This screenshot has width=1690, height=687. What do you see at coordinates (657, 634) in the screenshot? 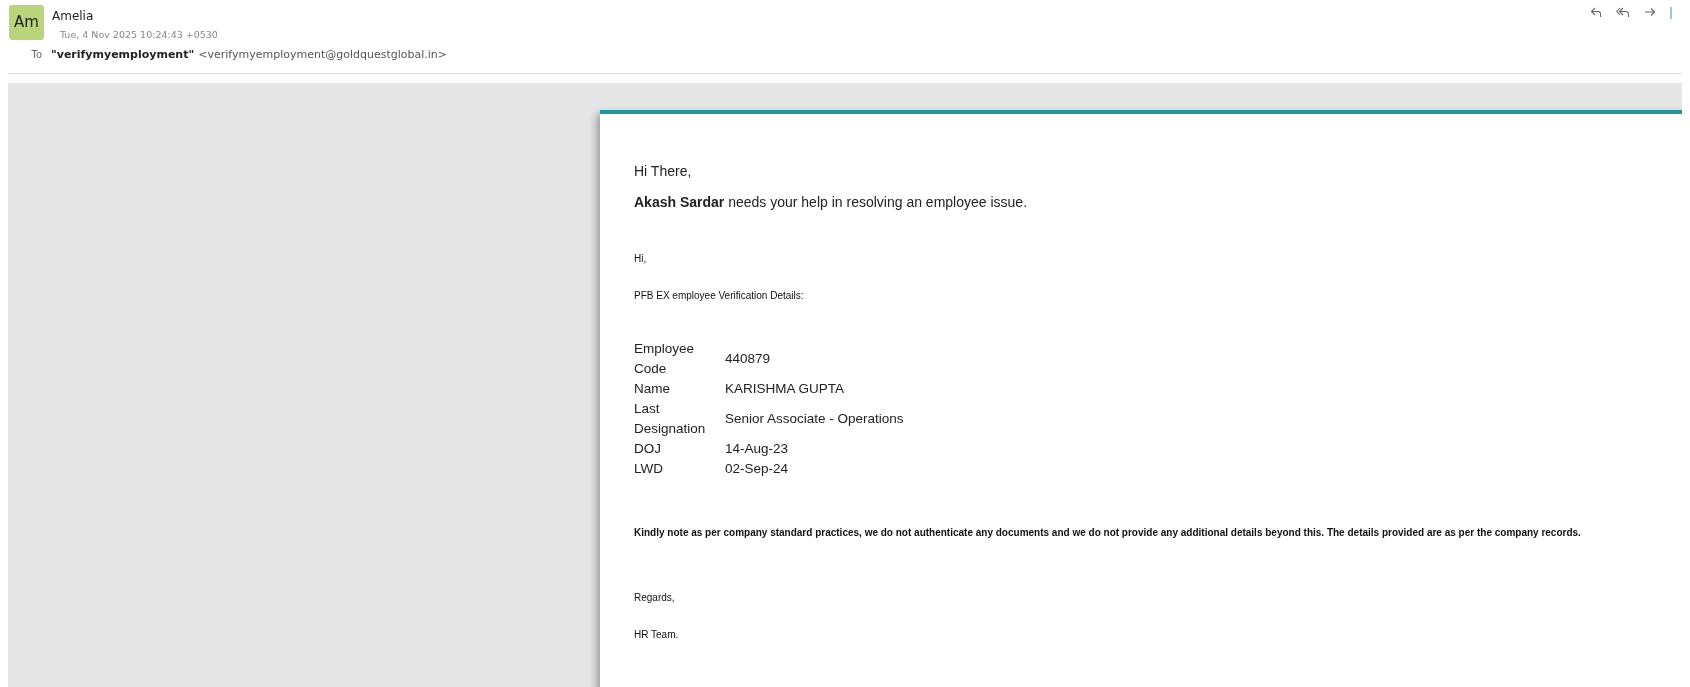
I see `signature-text: HR Team.` at bounding box center [657, 634].